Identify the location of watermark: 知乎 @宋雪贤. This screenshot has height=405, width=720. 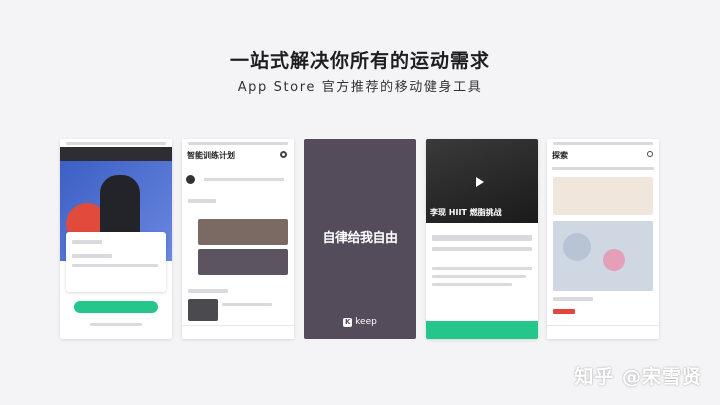
(638, 377).